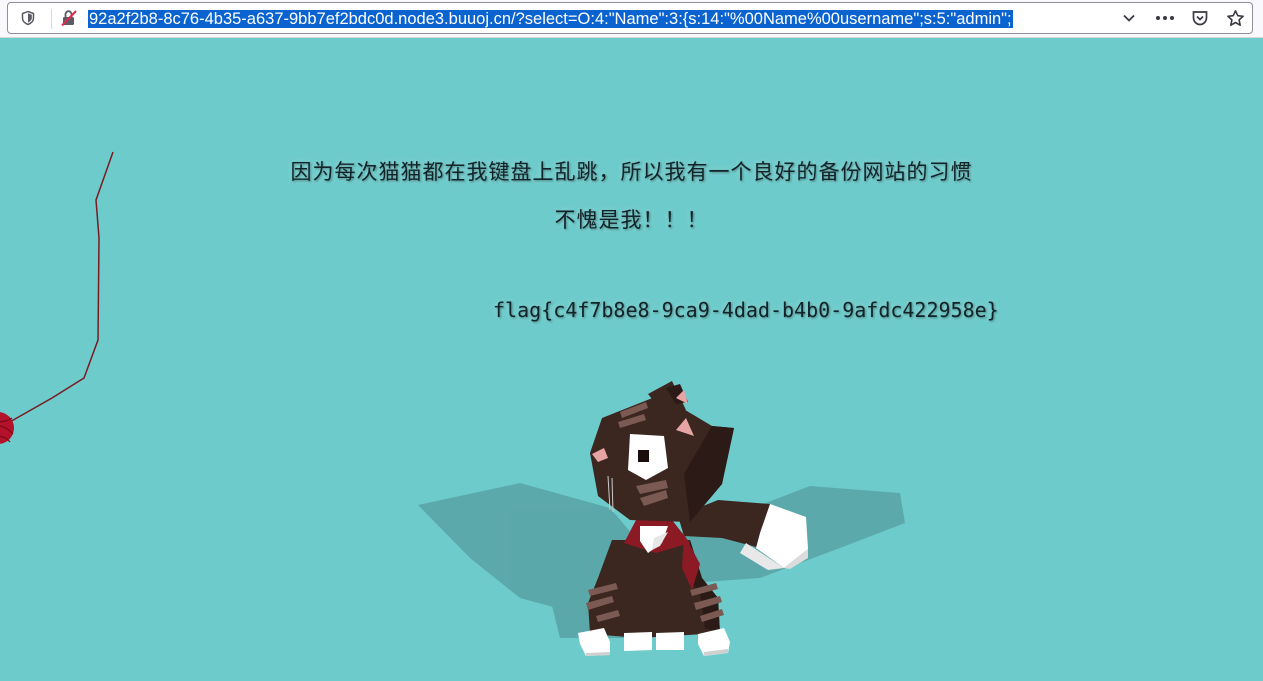  Describe the element at coordinates (662, 451) in the screenshot. I see `cat-head` at that location.